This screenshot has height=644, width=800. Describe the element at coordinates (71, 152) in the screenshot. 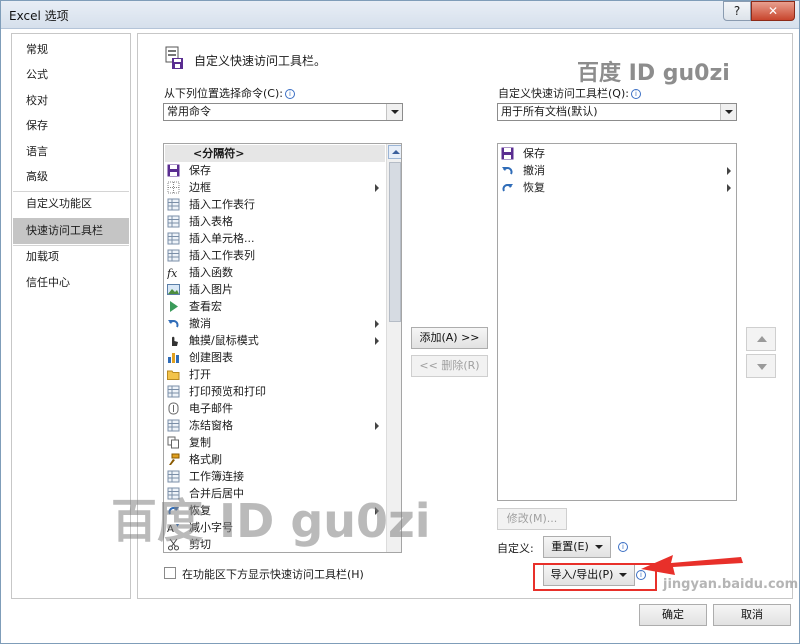

I see `nav-item-language: 语言` at that location.